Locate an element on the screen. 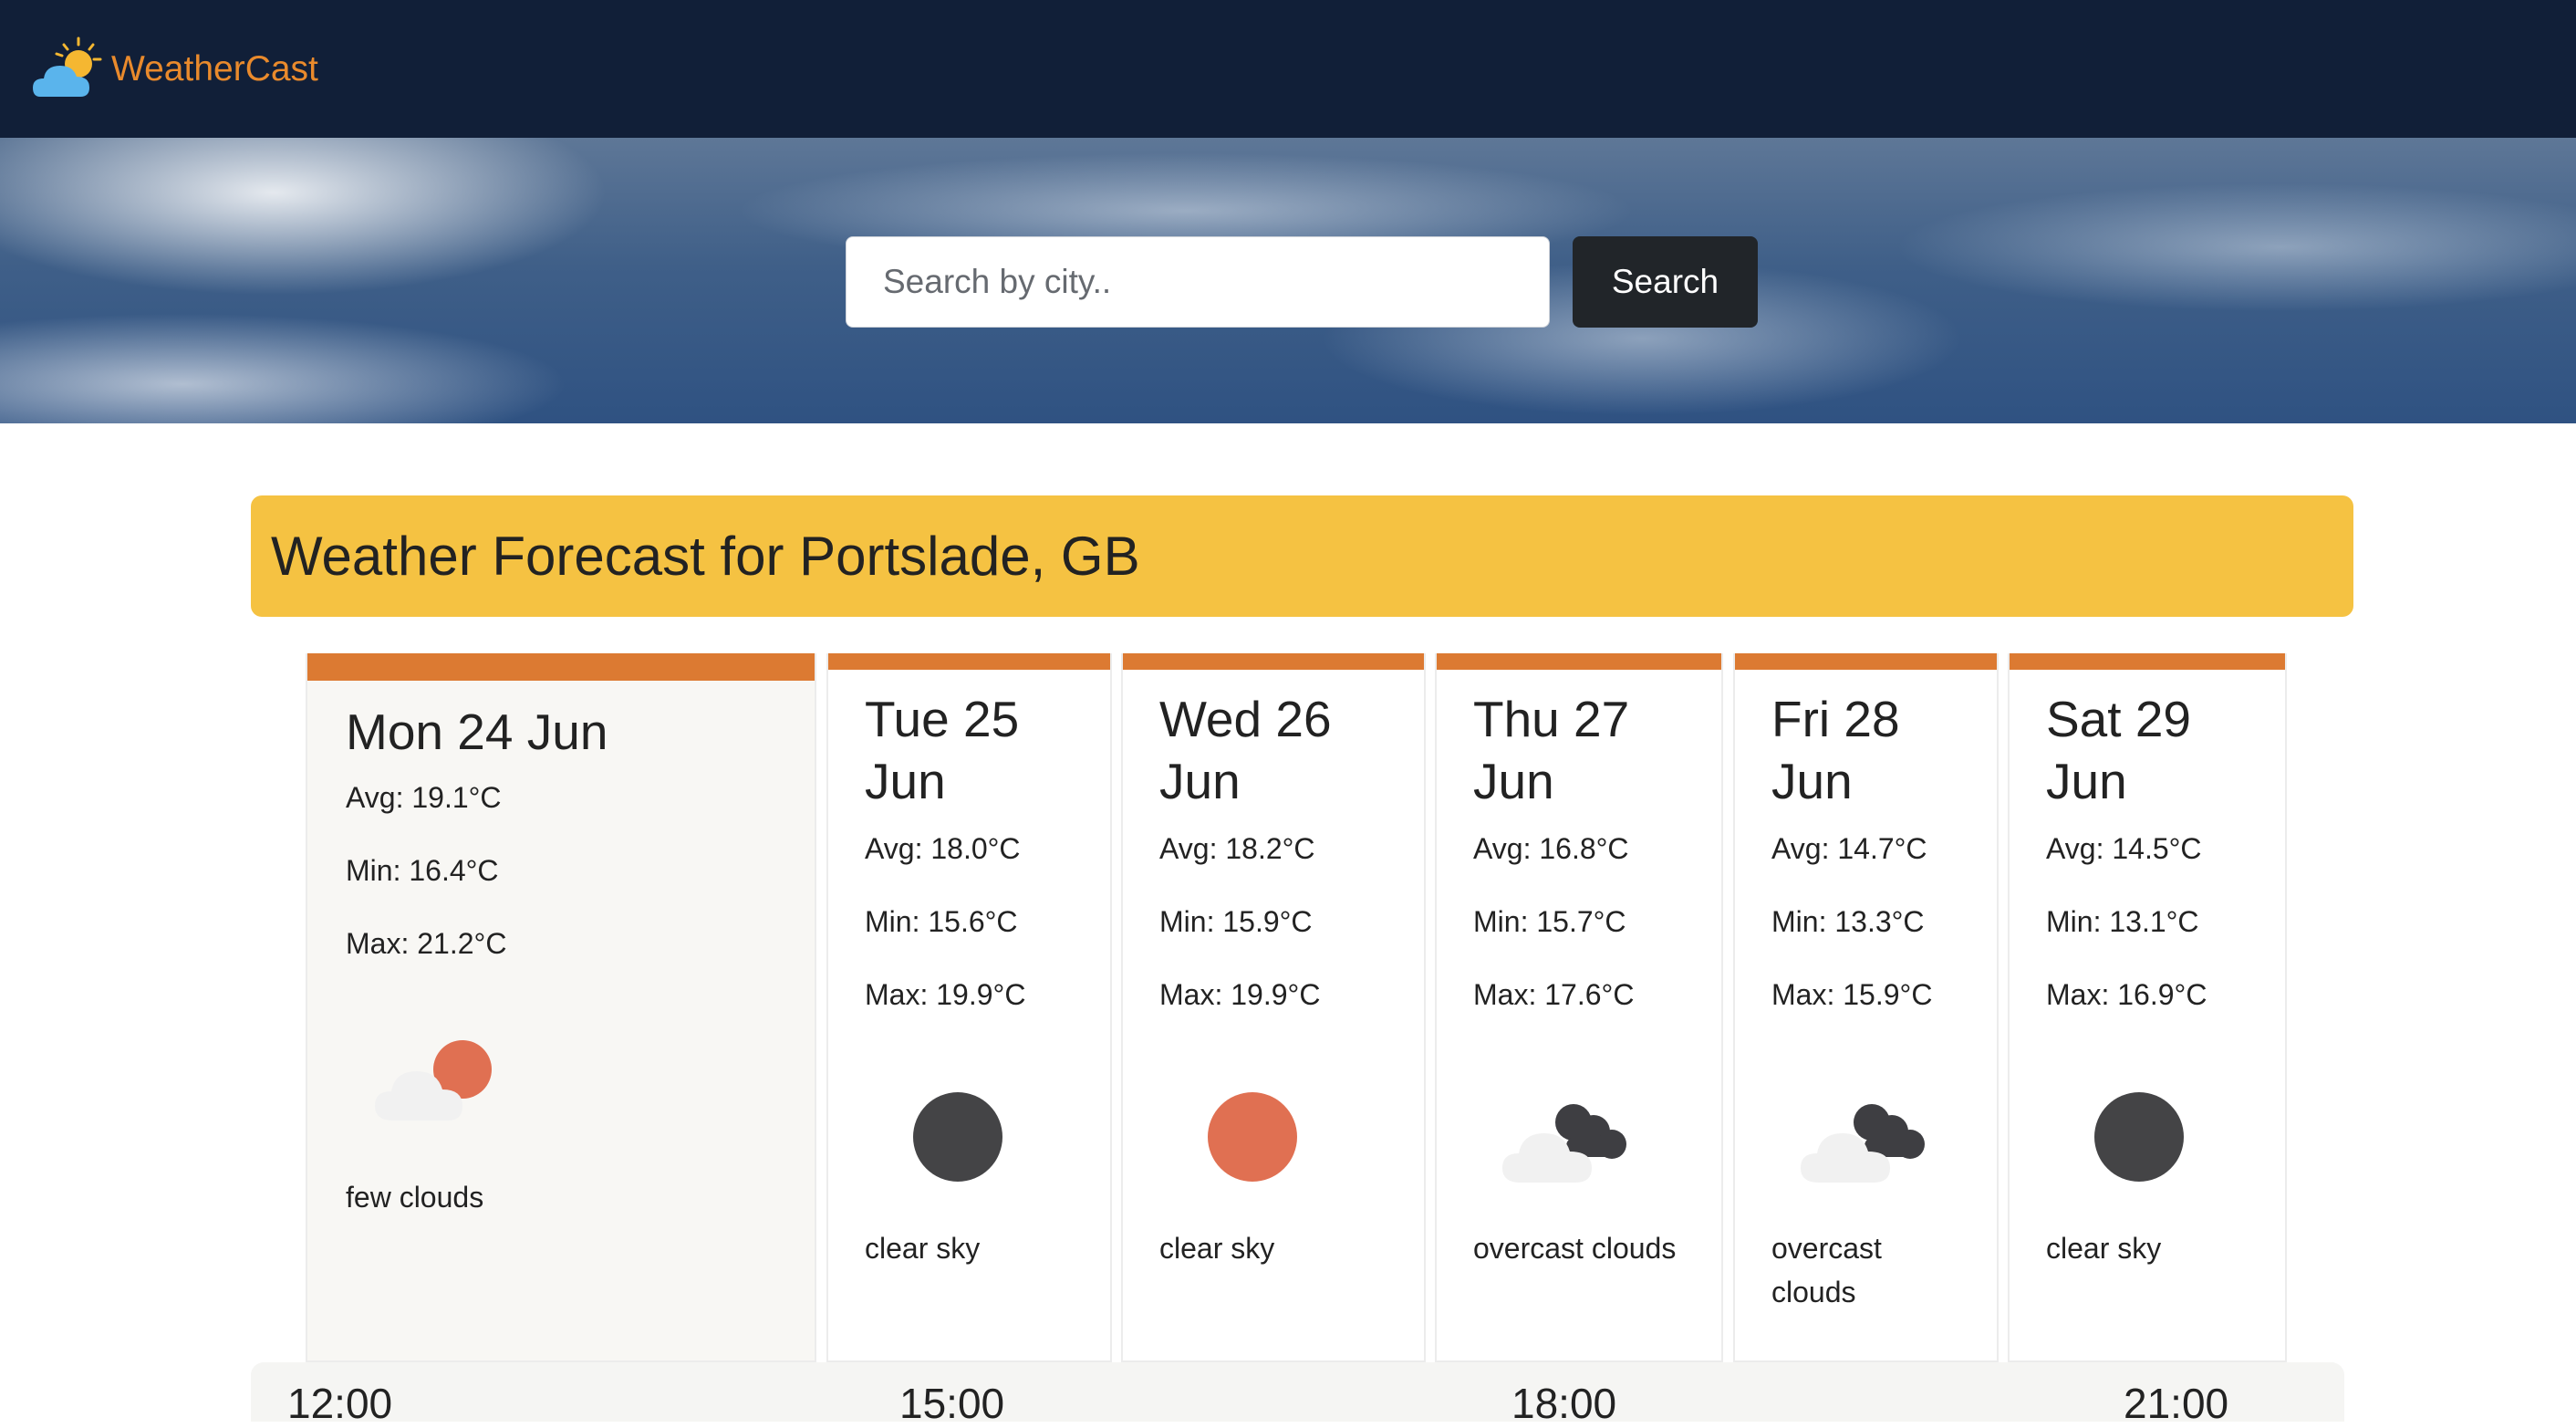 The height and width of the screenshot is (1428, 2576). search-input is located at coordinates (1198, 282).